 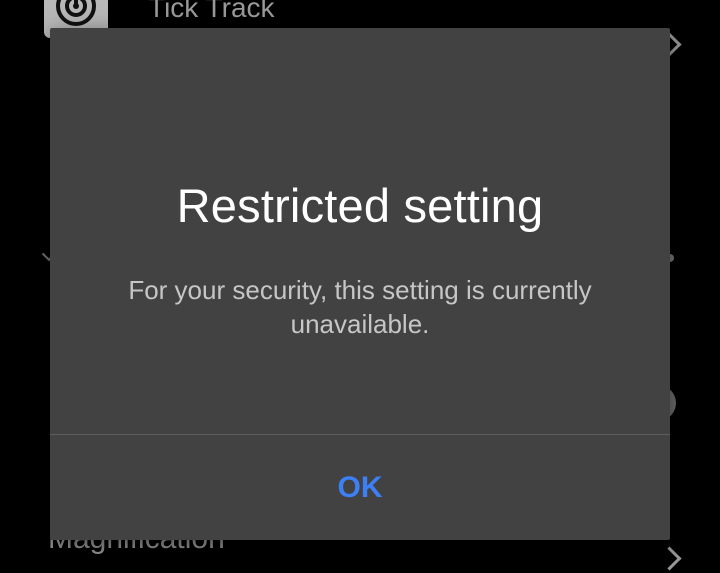 I want to click on chevron-right-icon, so click(x=669, y=558).